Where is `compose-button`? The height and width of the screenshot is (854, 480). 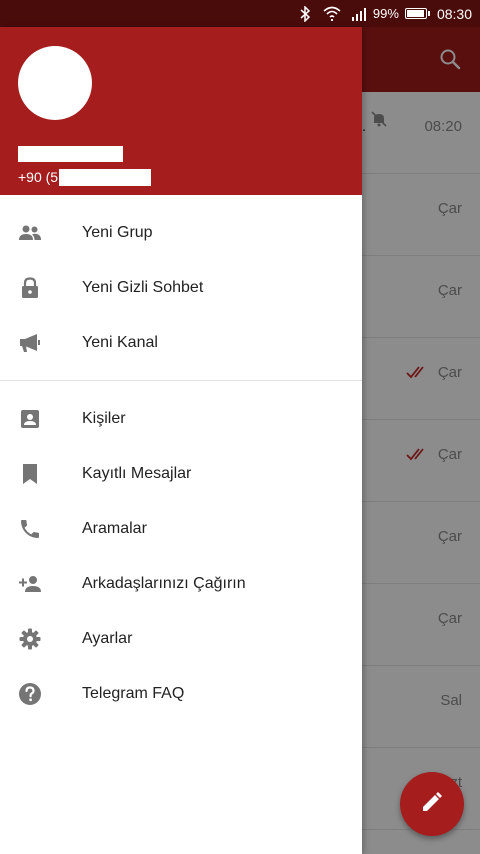 compose-button is located at coordinates (432, 804).